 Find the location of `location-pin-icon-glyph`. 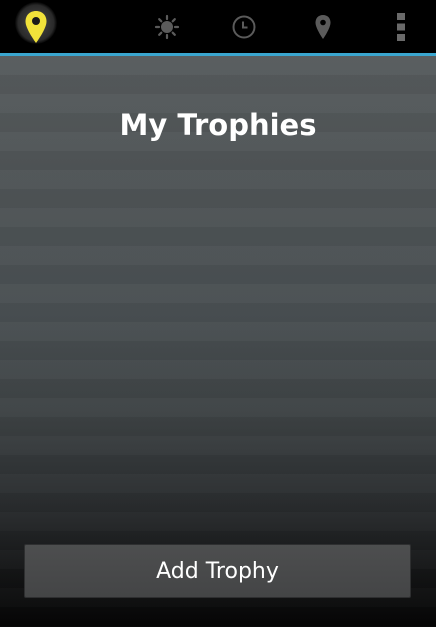

location-pin-icon-glyph is located at coordinates (323, 26).